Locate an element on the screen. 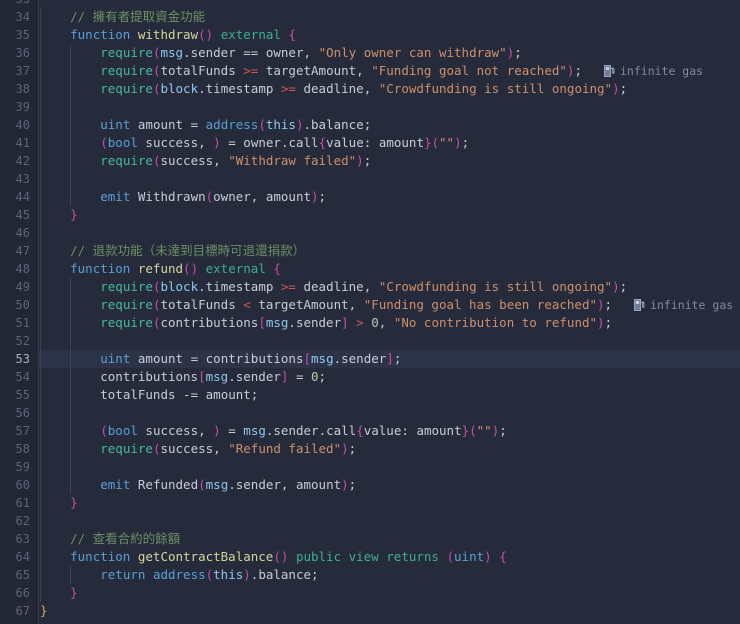 Image resolution: width=740 pixels, height=624 pixels. code-line: 43 is located at coordinates (370, 179).